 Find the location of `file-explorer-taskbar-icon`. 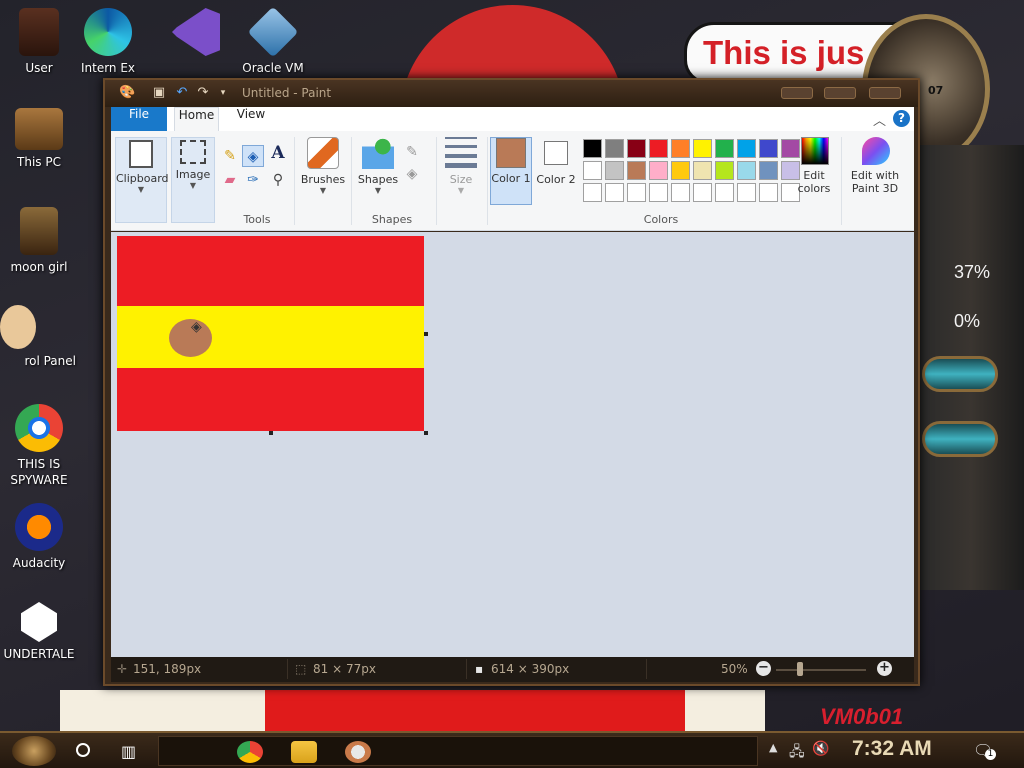

file-explorer-taskbar-icon is located at coordinates (304, 752).